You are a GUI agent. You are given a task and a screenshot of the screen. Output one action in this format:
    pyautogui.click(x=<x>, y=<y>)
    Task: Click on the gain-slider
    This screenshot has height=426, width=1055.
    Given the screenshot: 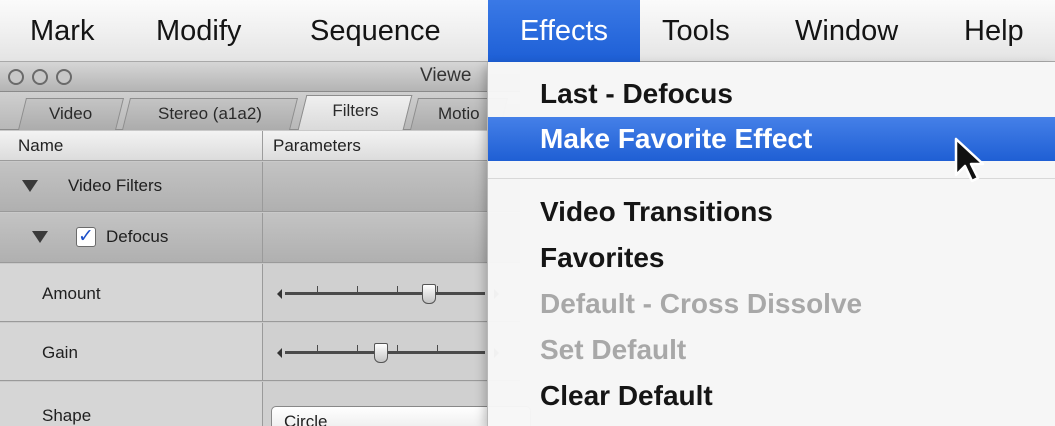 What is the action you would take?
    pyautogui.click(x=393, y=353)
    